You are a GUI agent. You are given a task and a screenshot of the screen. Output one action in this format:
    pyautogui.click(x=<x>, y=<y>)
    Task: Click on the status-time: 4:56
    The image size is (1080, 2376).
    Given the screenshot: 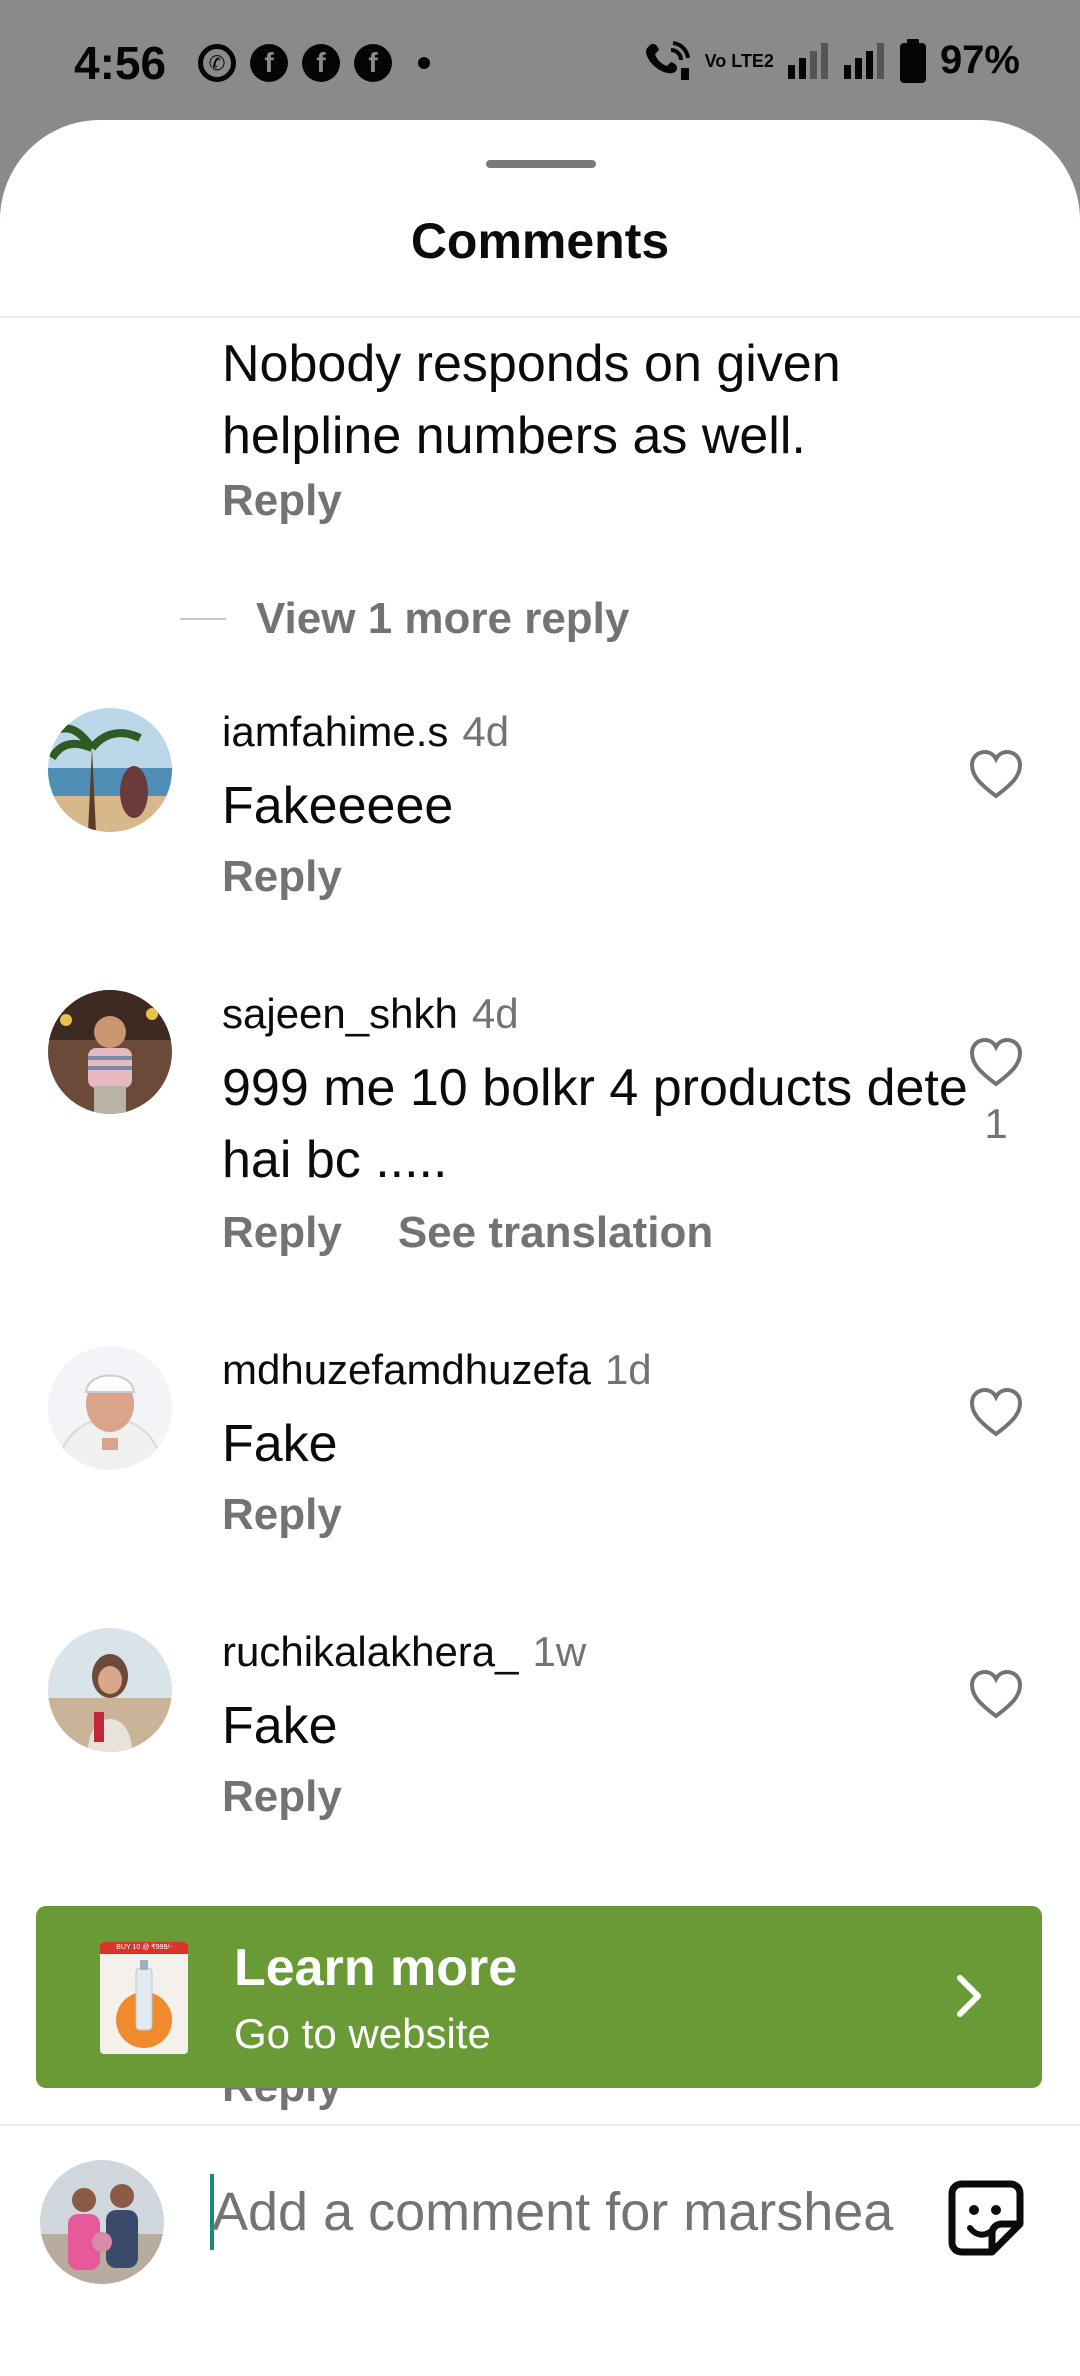 What is the action you would take?
    pyautogui.click(x=120, y=63)
    